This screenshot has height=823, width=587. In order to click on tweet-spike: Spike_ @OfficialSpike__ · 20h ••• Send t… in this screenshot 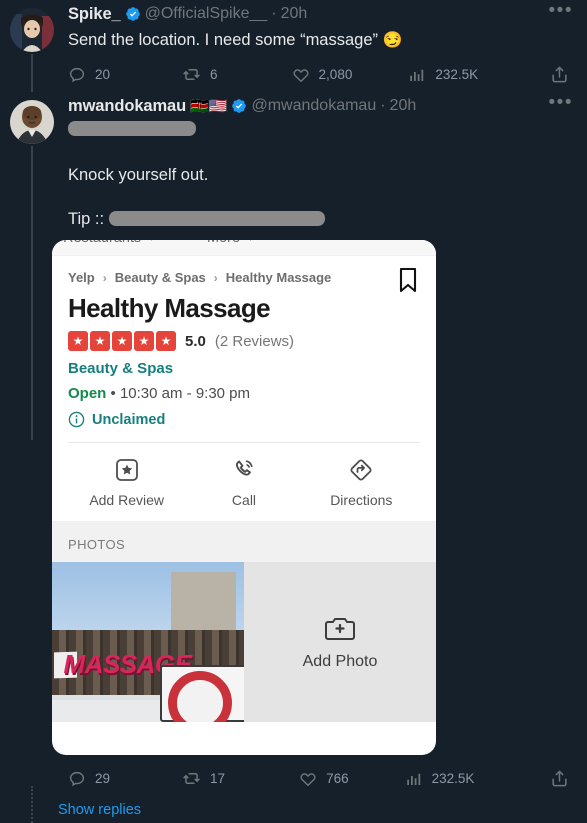, I will do `click(293, 46)`.